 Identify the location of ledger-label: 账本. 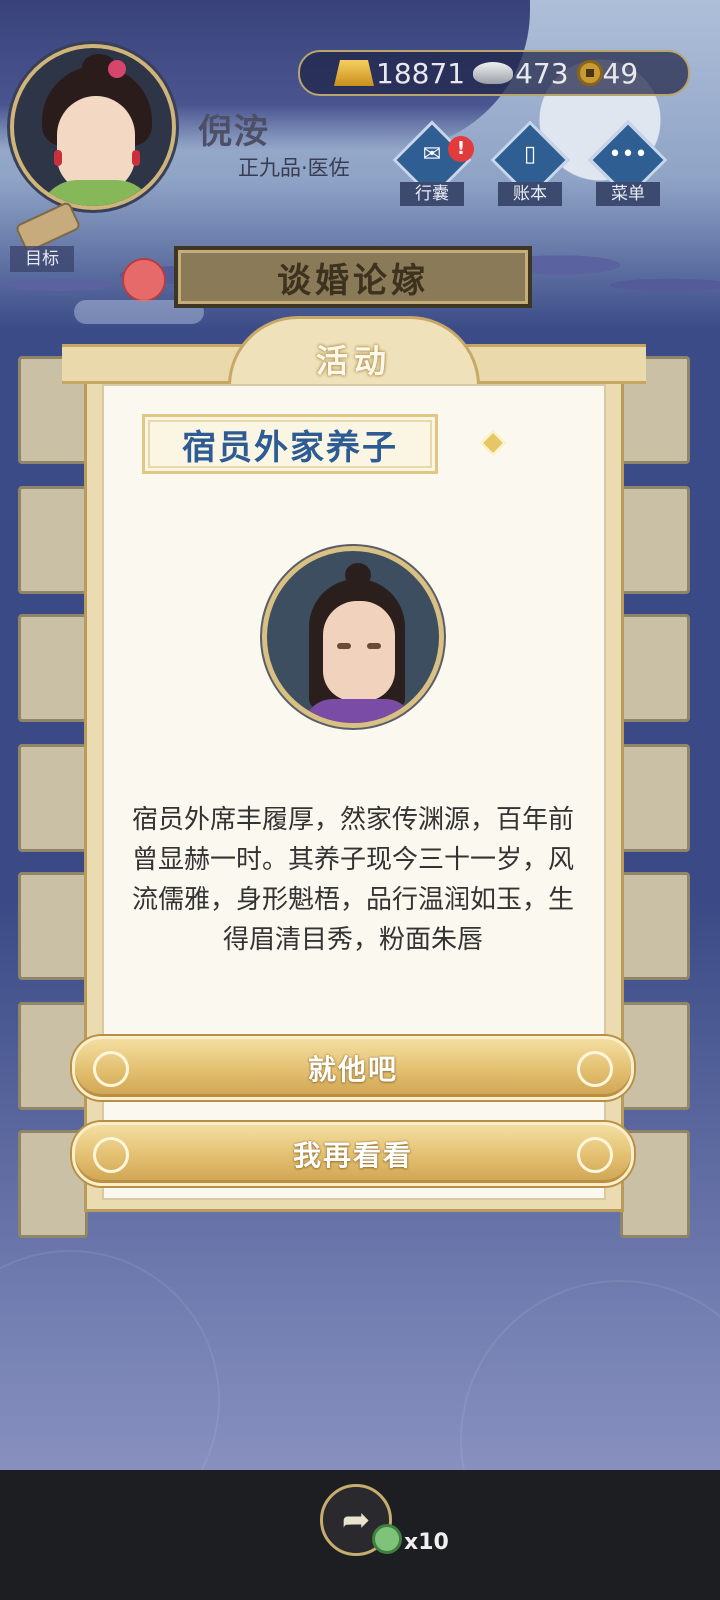
(530, 194).